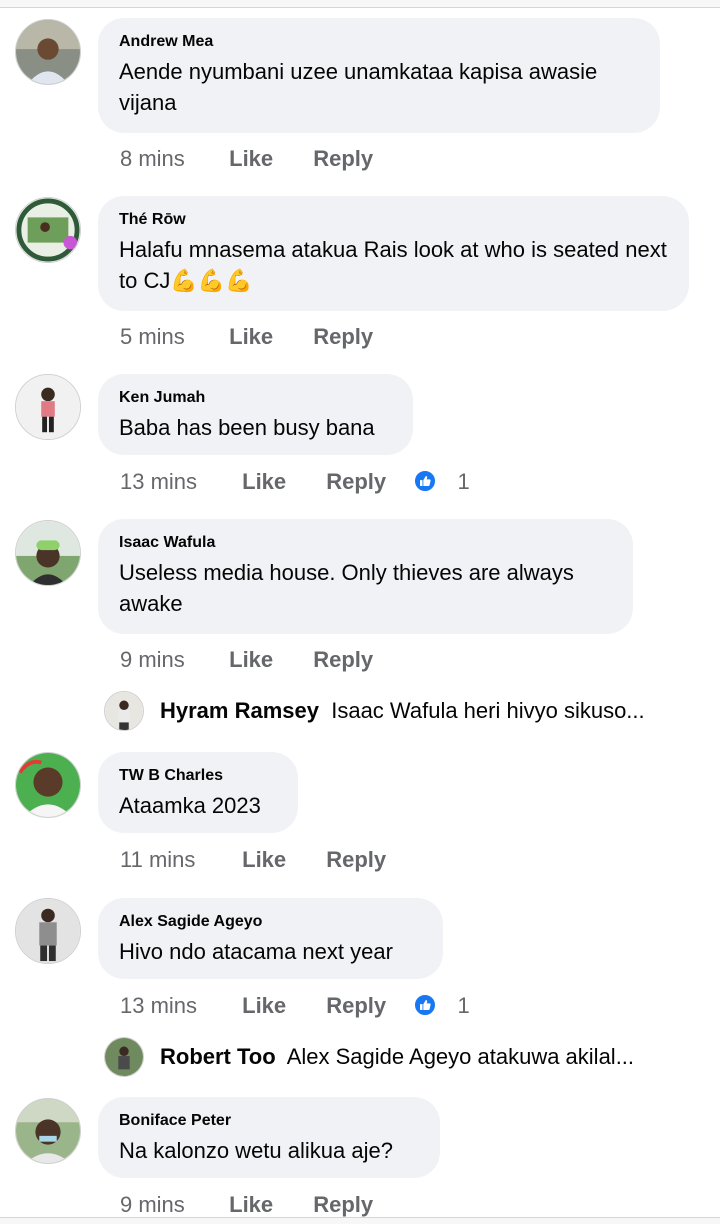  Describe the element at coordinates (268, 1121) in the screenshot. I see `comment-author: Boniface Peter` at that location.